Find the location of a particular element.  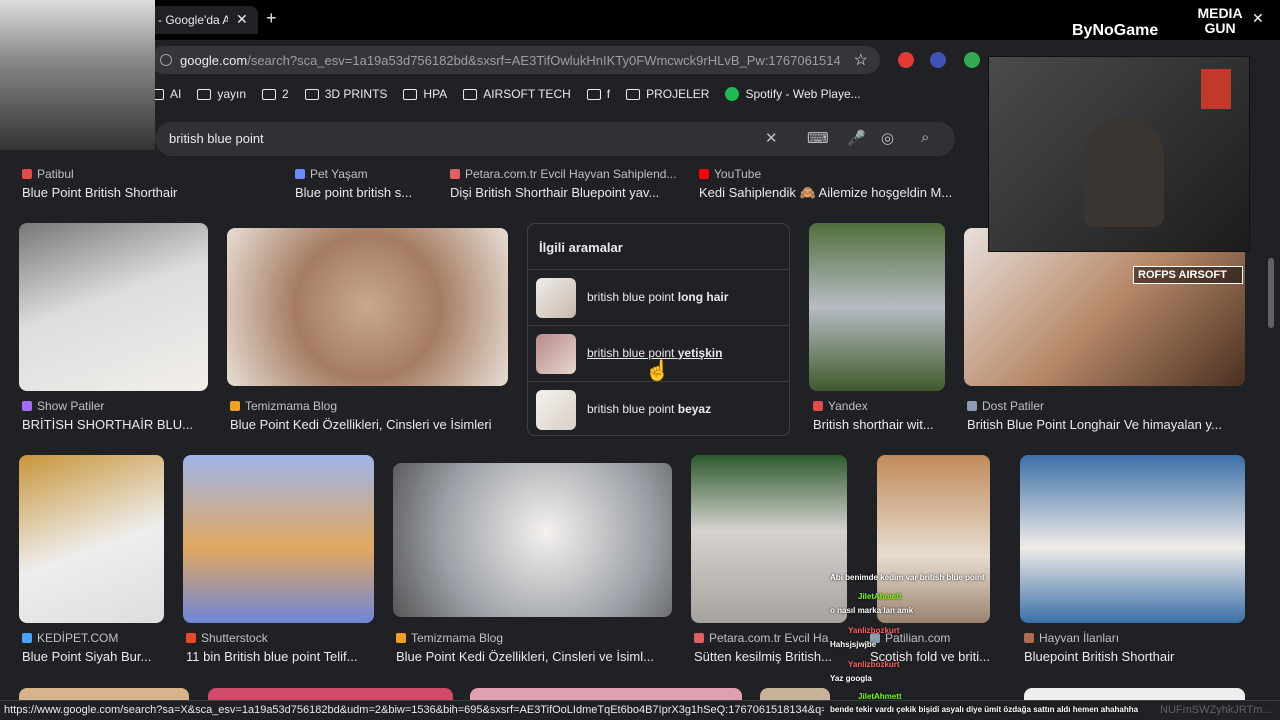

result-source: Show Patiler is located at coordinates (63, 406).